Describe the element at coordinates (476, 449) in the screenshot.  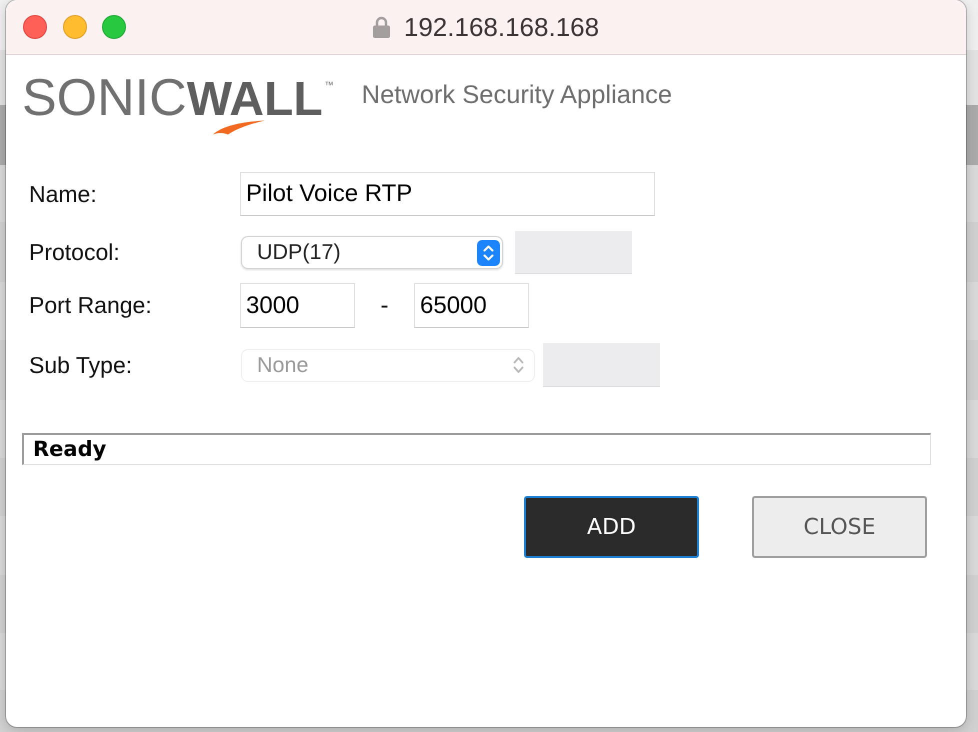
I see `status-bar: Ready` at that location.